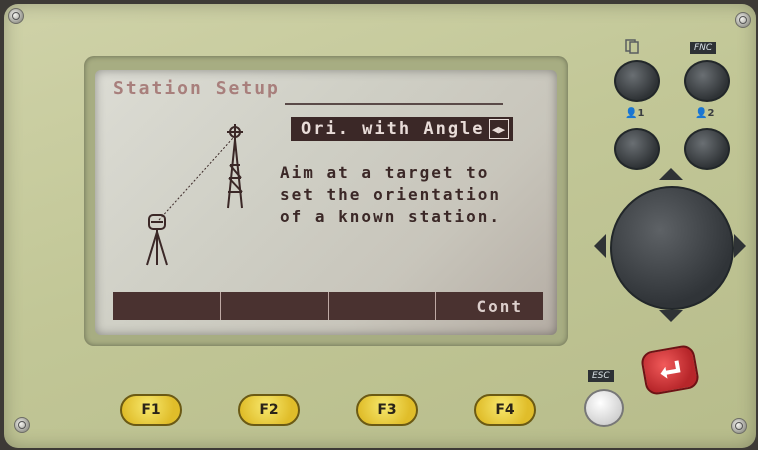 The image size is (758, 450). I want to click on message-line-2: set the orientation, so click(391, 194).